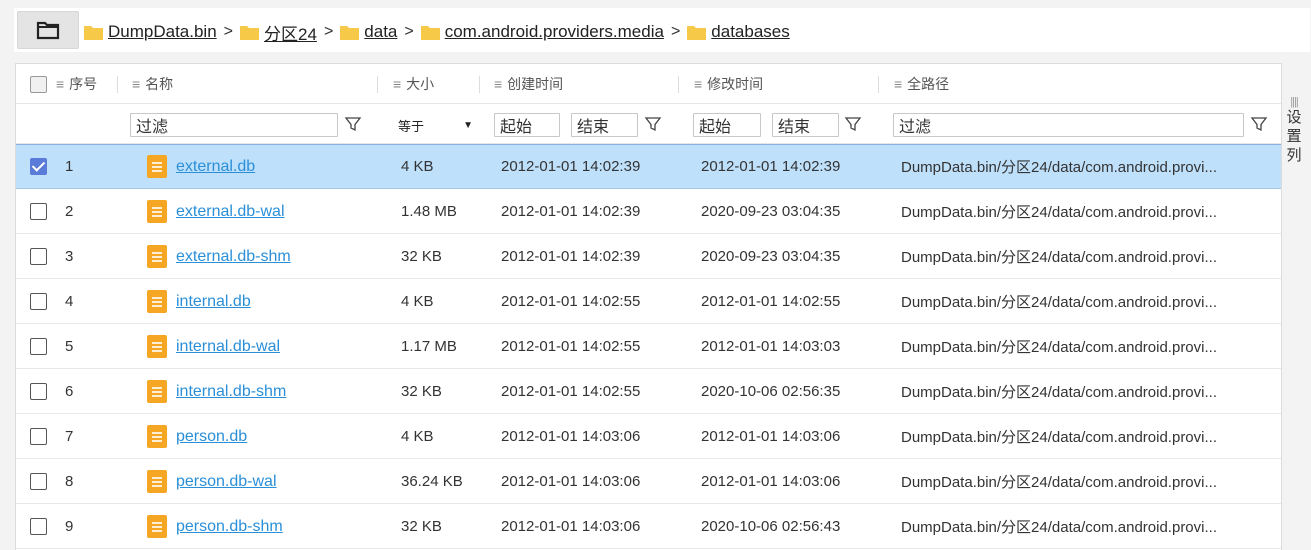  Describe the element at coordinates (215, 167) in the screenshot. I see `file-name-link: external.db` at that location.